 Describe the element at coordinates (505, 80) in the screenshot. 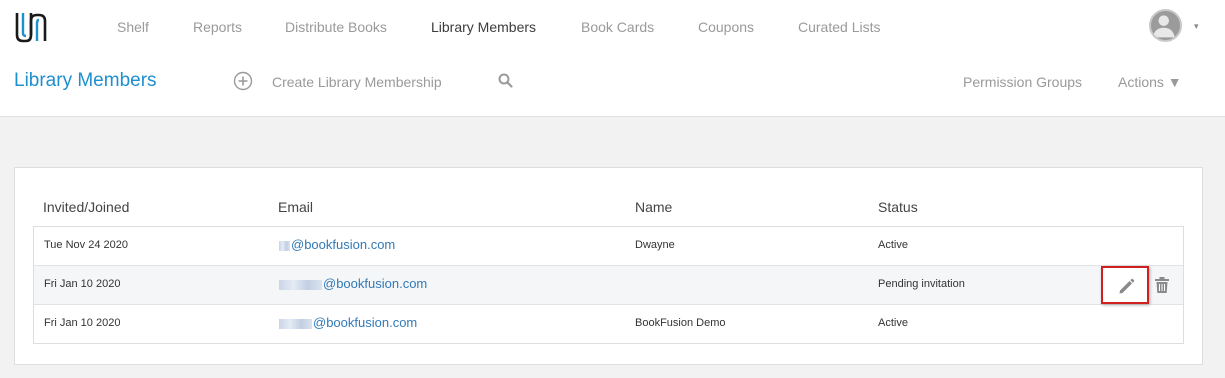

I see `search-icon` at that location.